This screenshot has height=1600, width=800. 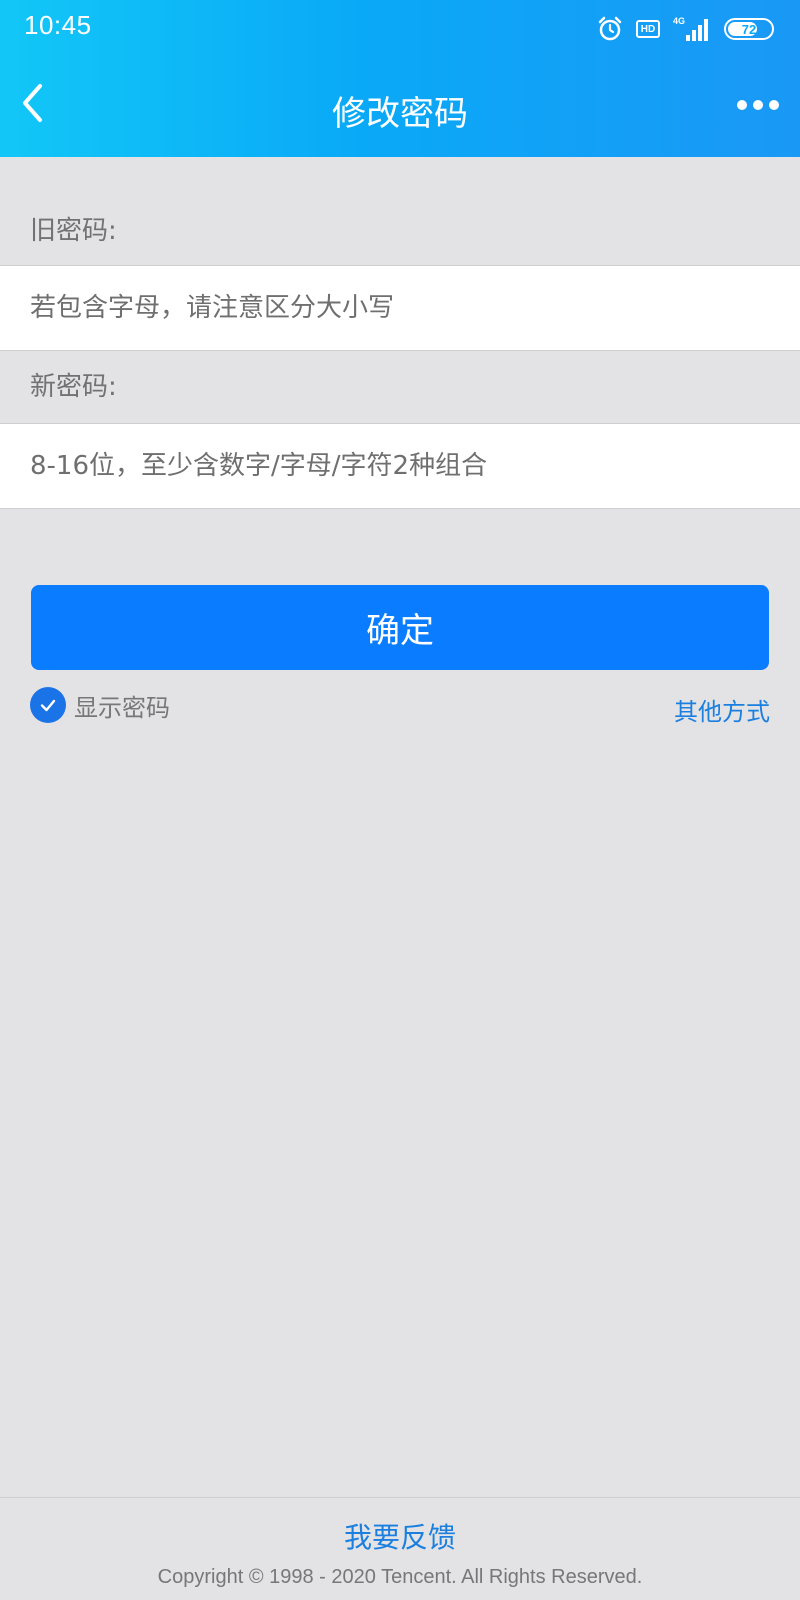 I want to click on old-password-label: 旧密码:, so click(x=73, y=231).